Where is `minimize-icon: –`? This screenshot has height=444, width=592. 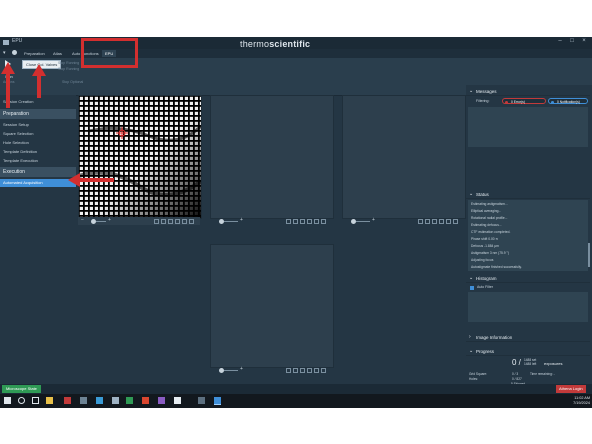 minimize-icon: – is located at coordinates (560, 41).